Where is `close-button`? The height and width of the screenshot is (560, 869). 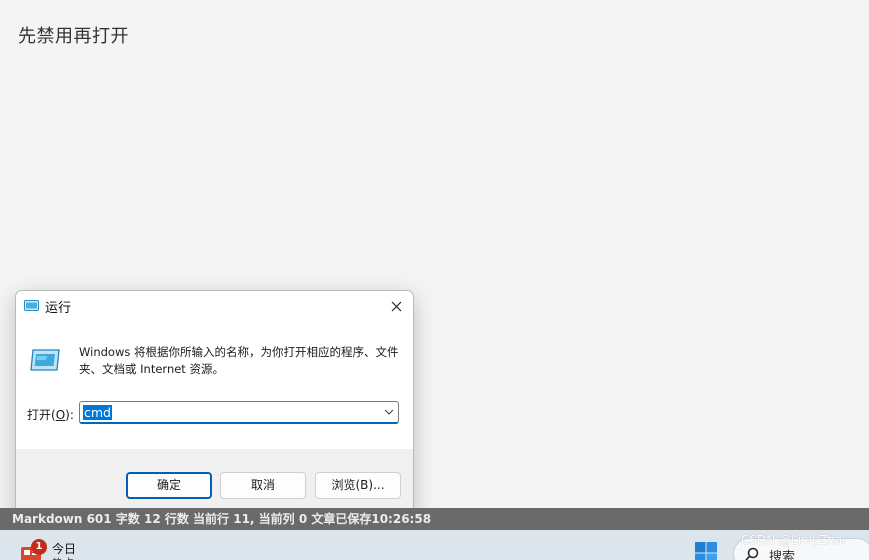 close-button is located at coordinates (396, 306).